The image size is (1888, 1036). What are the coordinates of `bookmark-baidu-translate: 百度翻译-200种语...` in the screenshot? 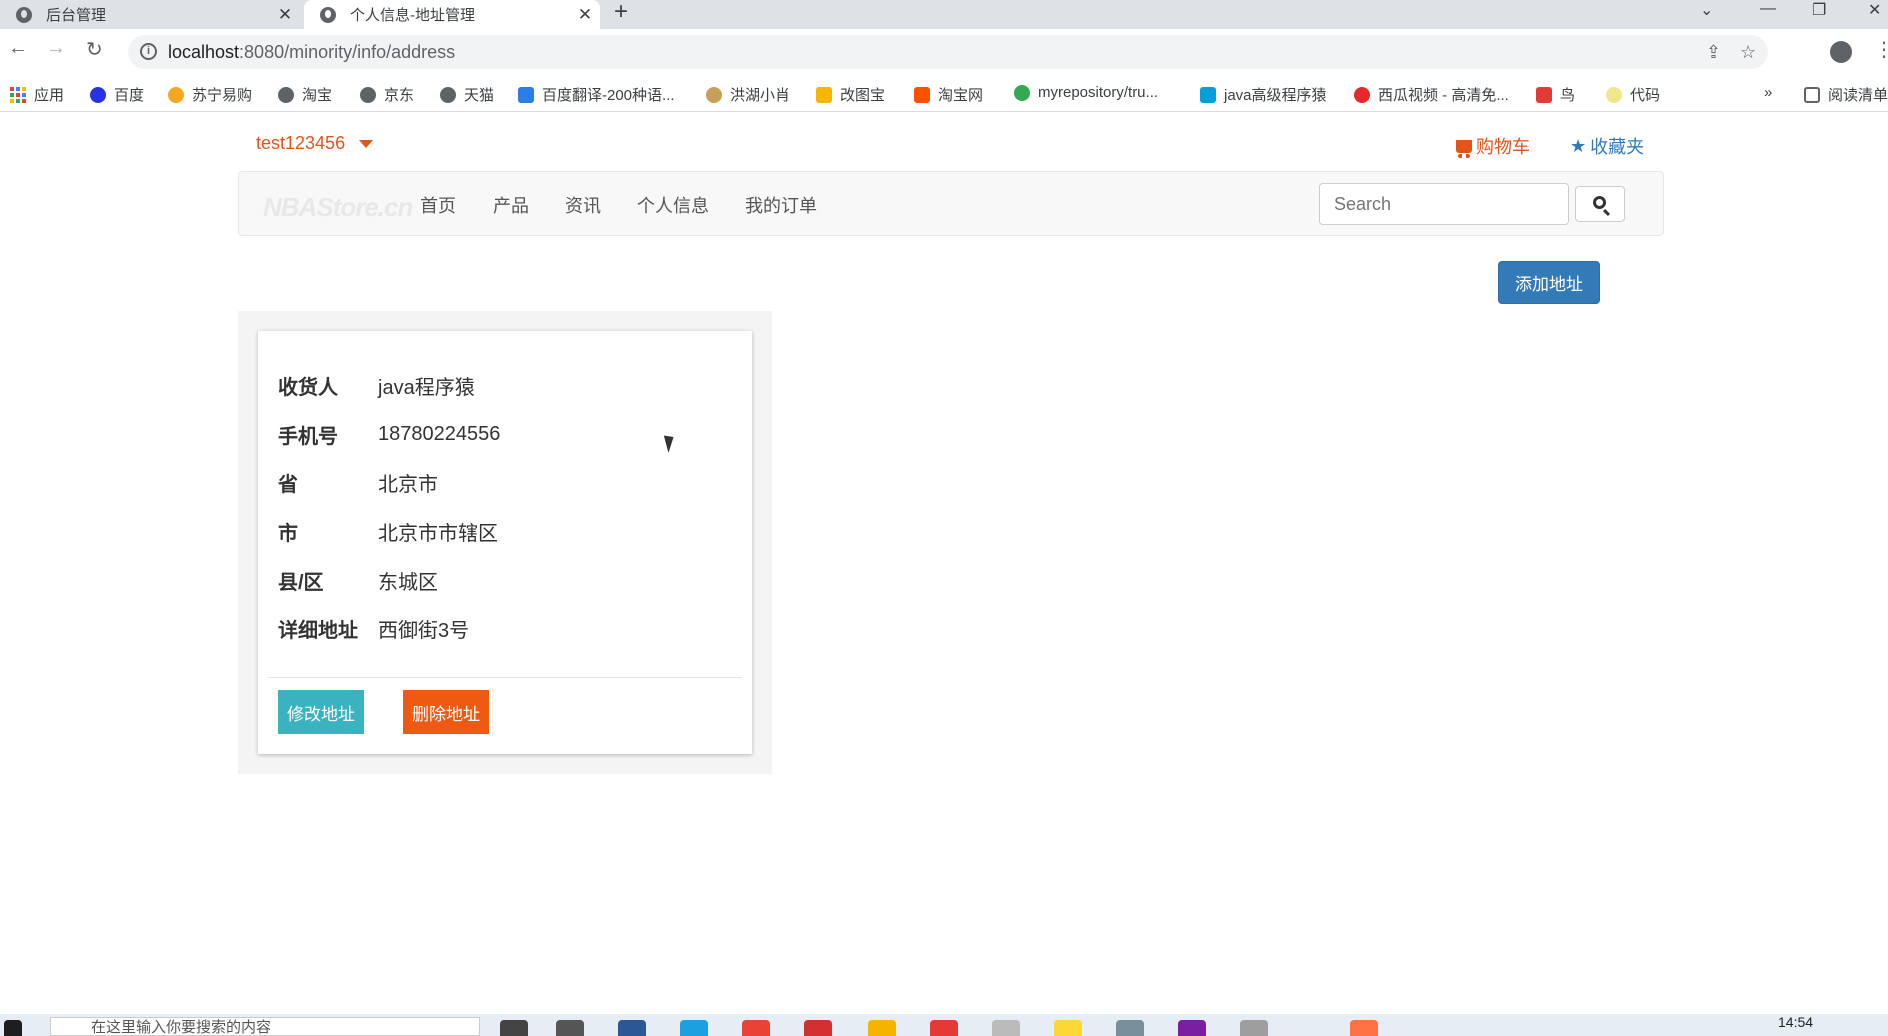 It's located at (596, 94).